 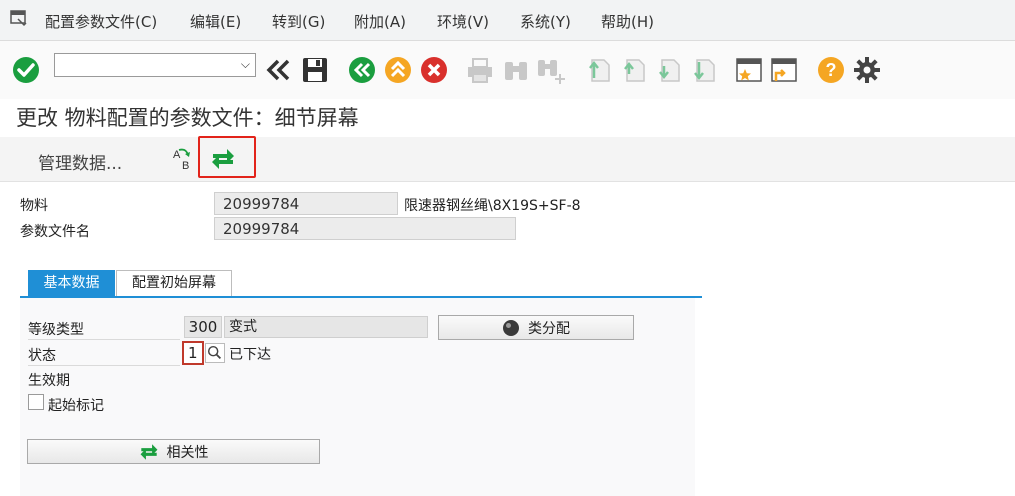 I want to click on tab-basic-data: 基本数据, so click(x=71, y=283).